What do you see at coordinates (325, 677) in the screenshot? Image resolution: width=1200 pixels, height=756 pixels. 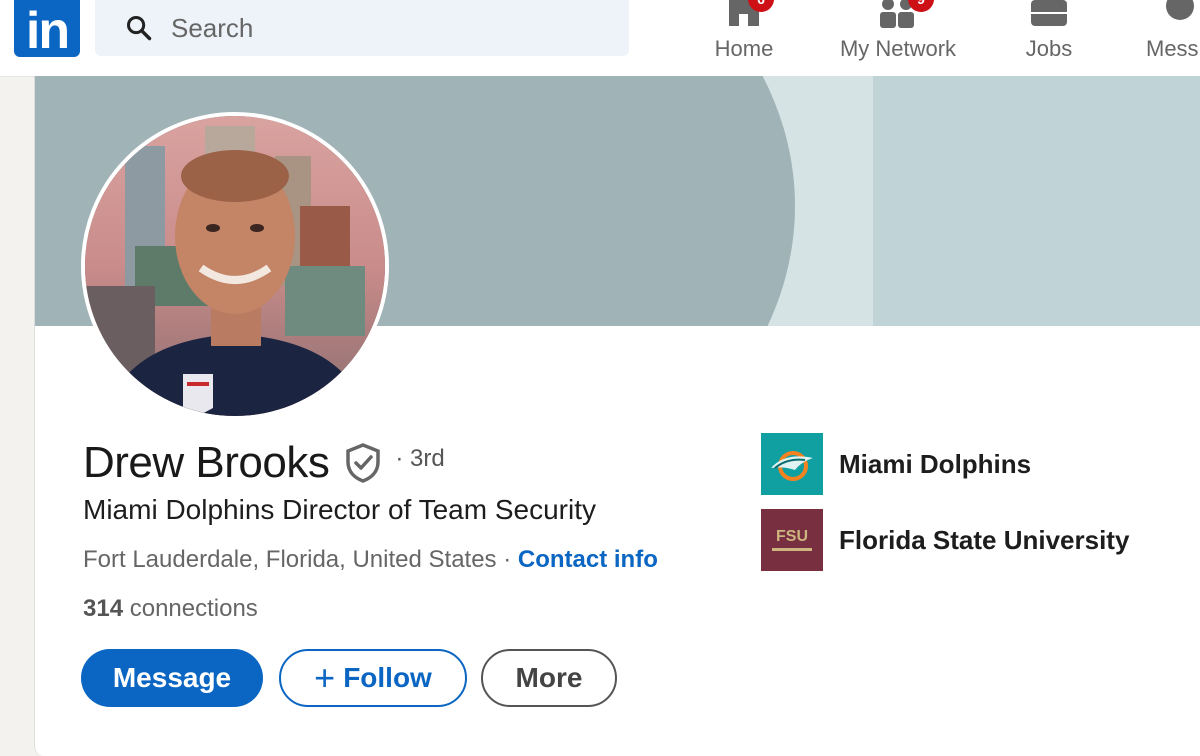 I see `plus-icon: +` at bounding box center [325, 677].